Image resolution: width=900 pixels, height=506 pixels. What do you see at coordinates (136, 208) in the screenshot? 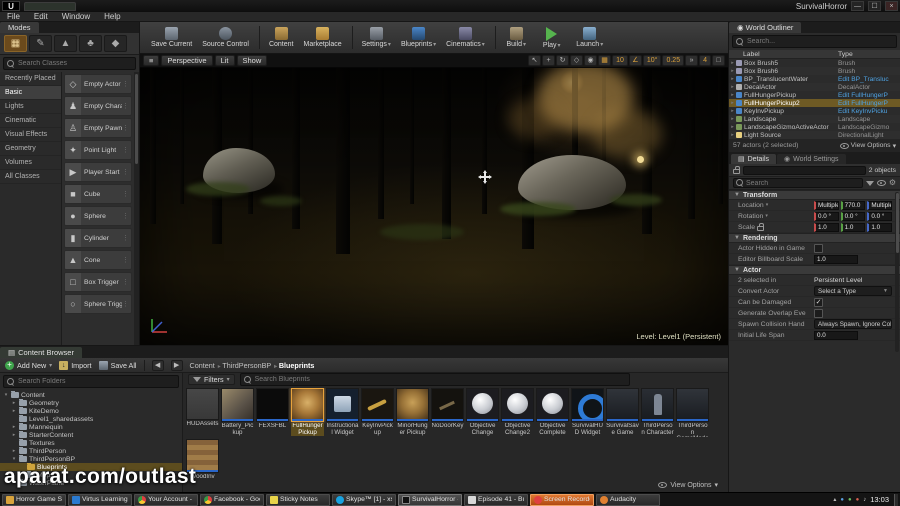
I see `modes-scrollbar` at bounding box center [136, 208].